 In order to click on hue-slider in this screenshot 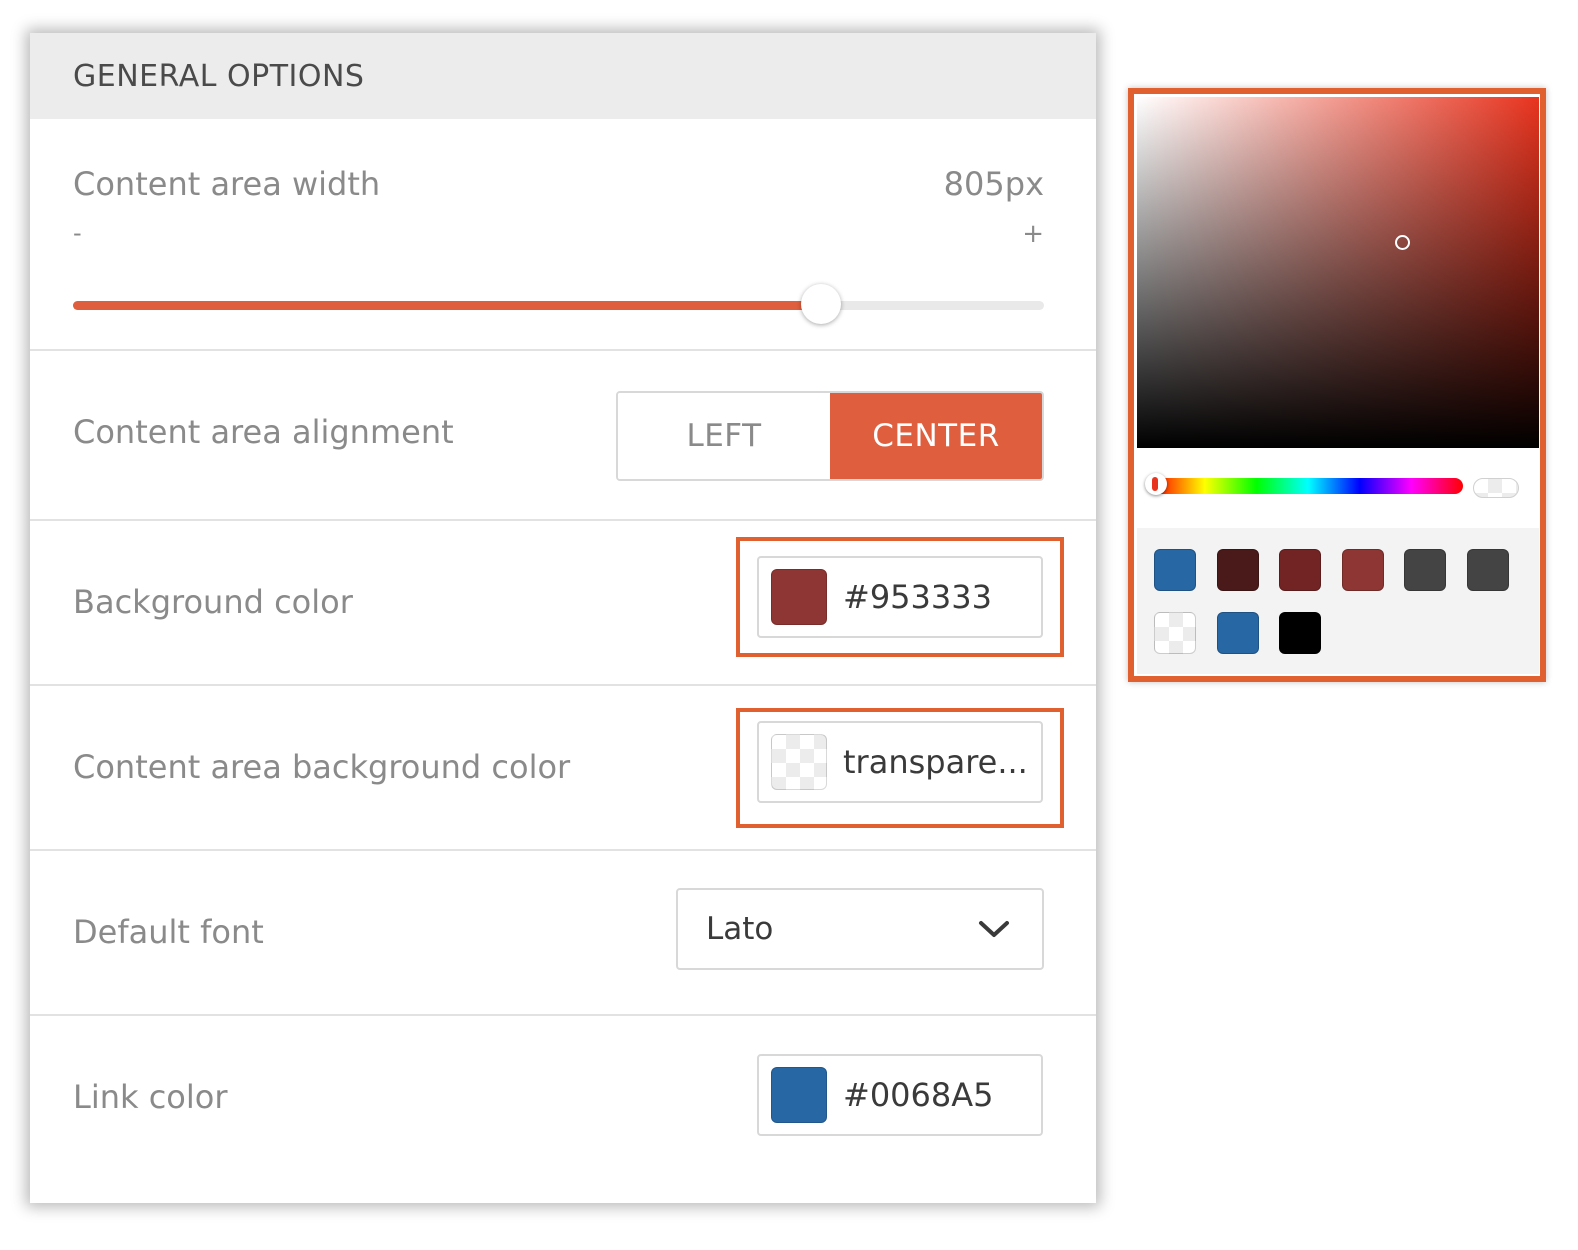, I will do `click(1304, 484)`.